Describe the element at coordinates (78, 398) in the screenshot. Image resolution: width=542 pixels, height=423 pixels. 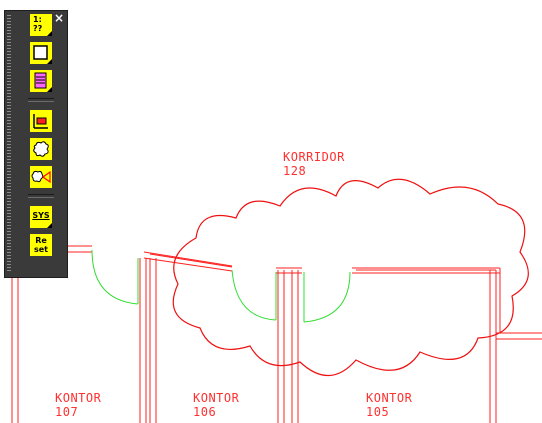
I see `kontor-107-name-label: KONTOR` at that location.